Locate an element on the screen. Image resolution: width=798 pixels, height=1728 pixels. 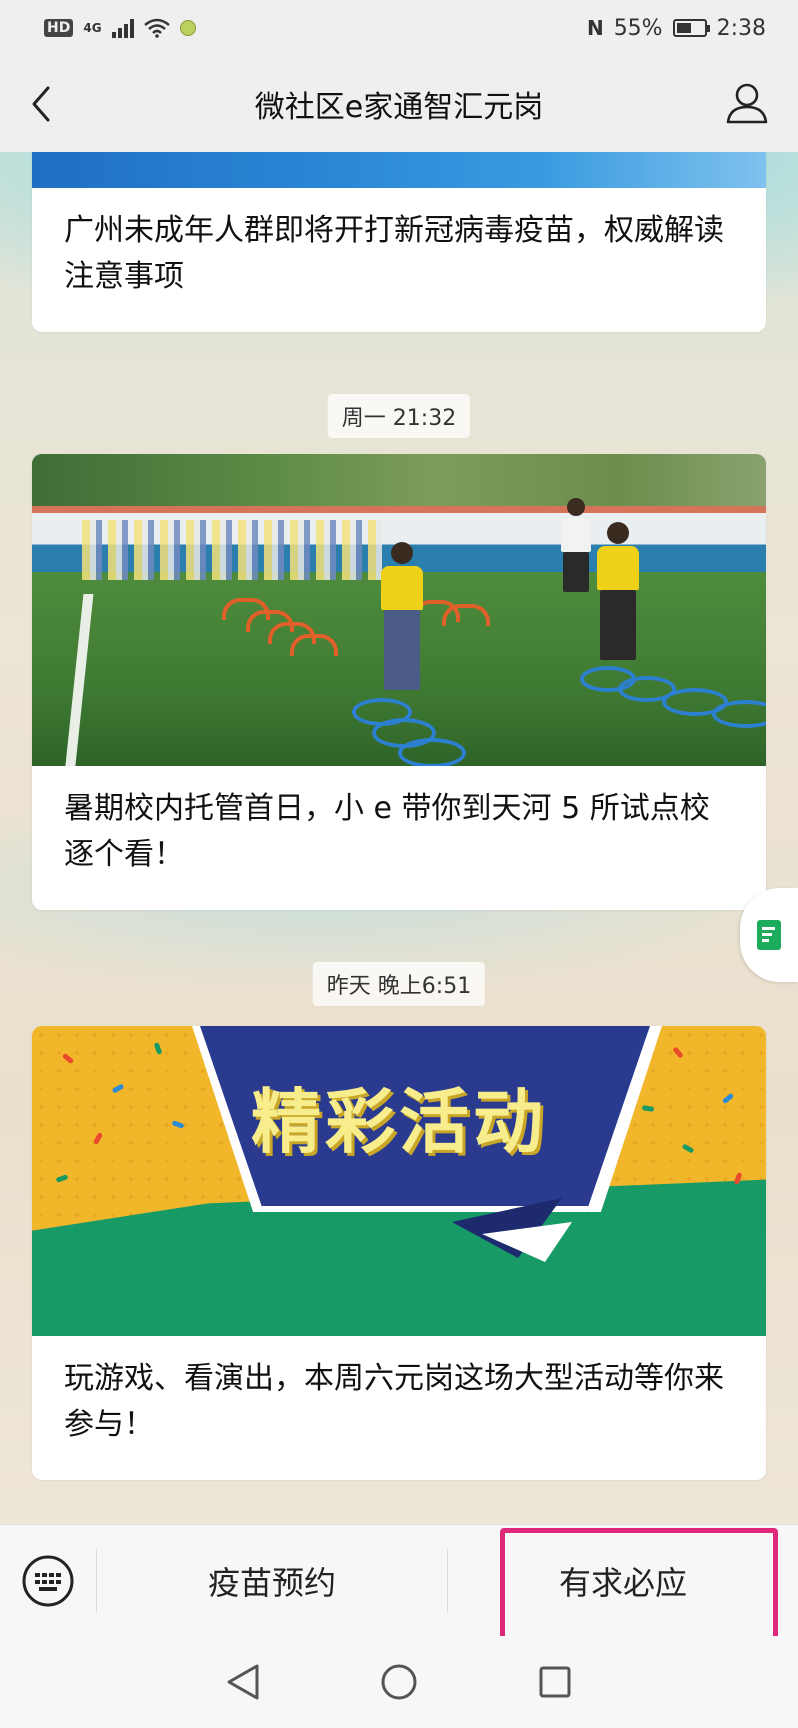
app-header: 微社区e家通智汇元岗 is located at coordinates (399, 104).